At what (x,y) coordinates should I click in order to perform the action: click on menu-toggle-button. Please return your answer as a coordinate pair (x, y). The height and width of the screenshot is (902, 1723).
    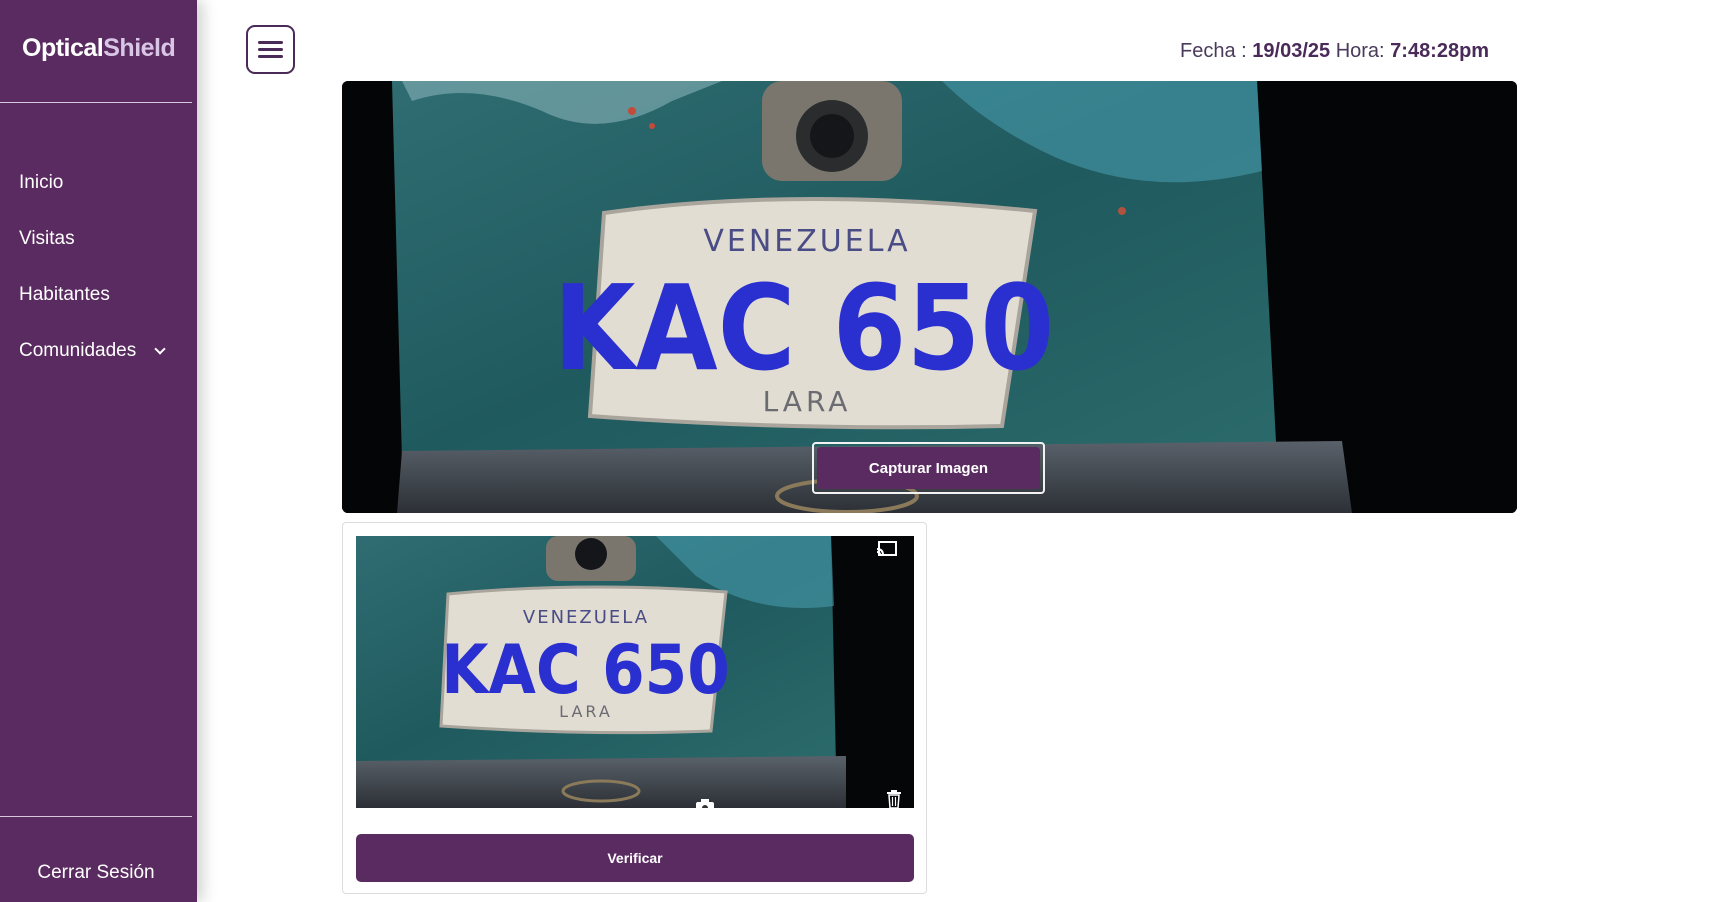
    Looking at the image, I should click on (270, 49).